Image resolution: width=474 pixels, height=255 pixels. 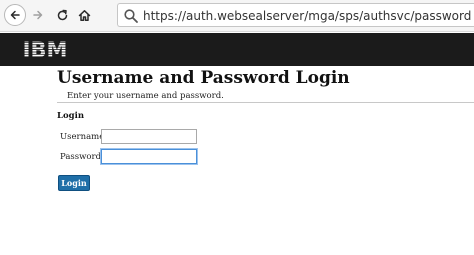 What do you see at coordinates (149, 136) in the screenshot?
I see `username-field` at bounding box center [149, 136].